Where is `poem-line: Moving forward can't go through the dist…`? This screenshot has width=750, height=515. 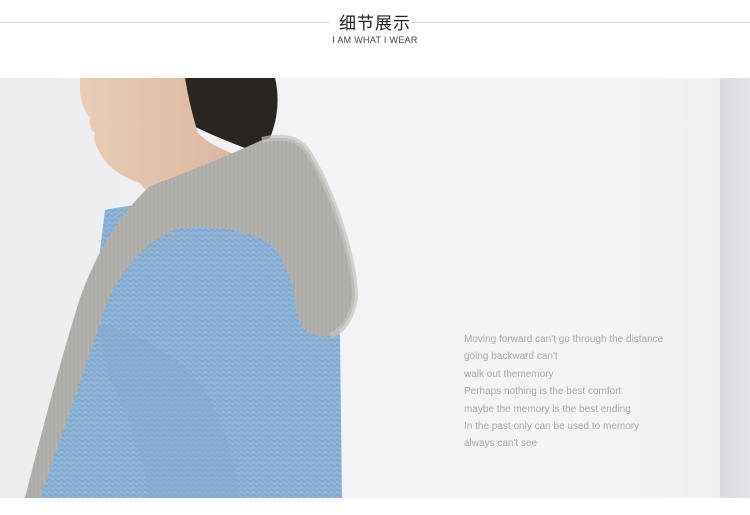 poem-line: Moving forward can't go through the dist… is located at coordinates (564, 339).